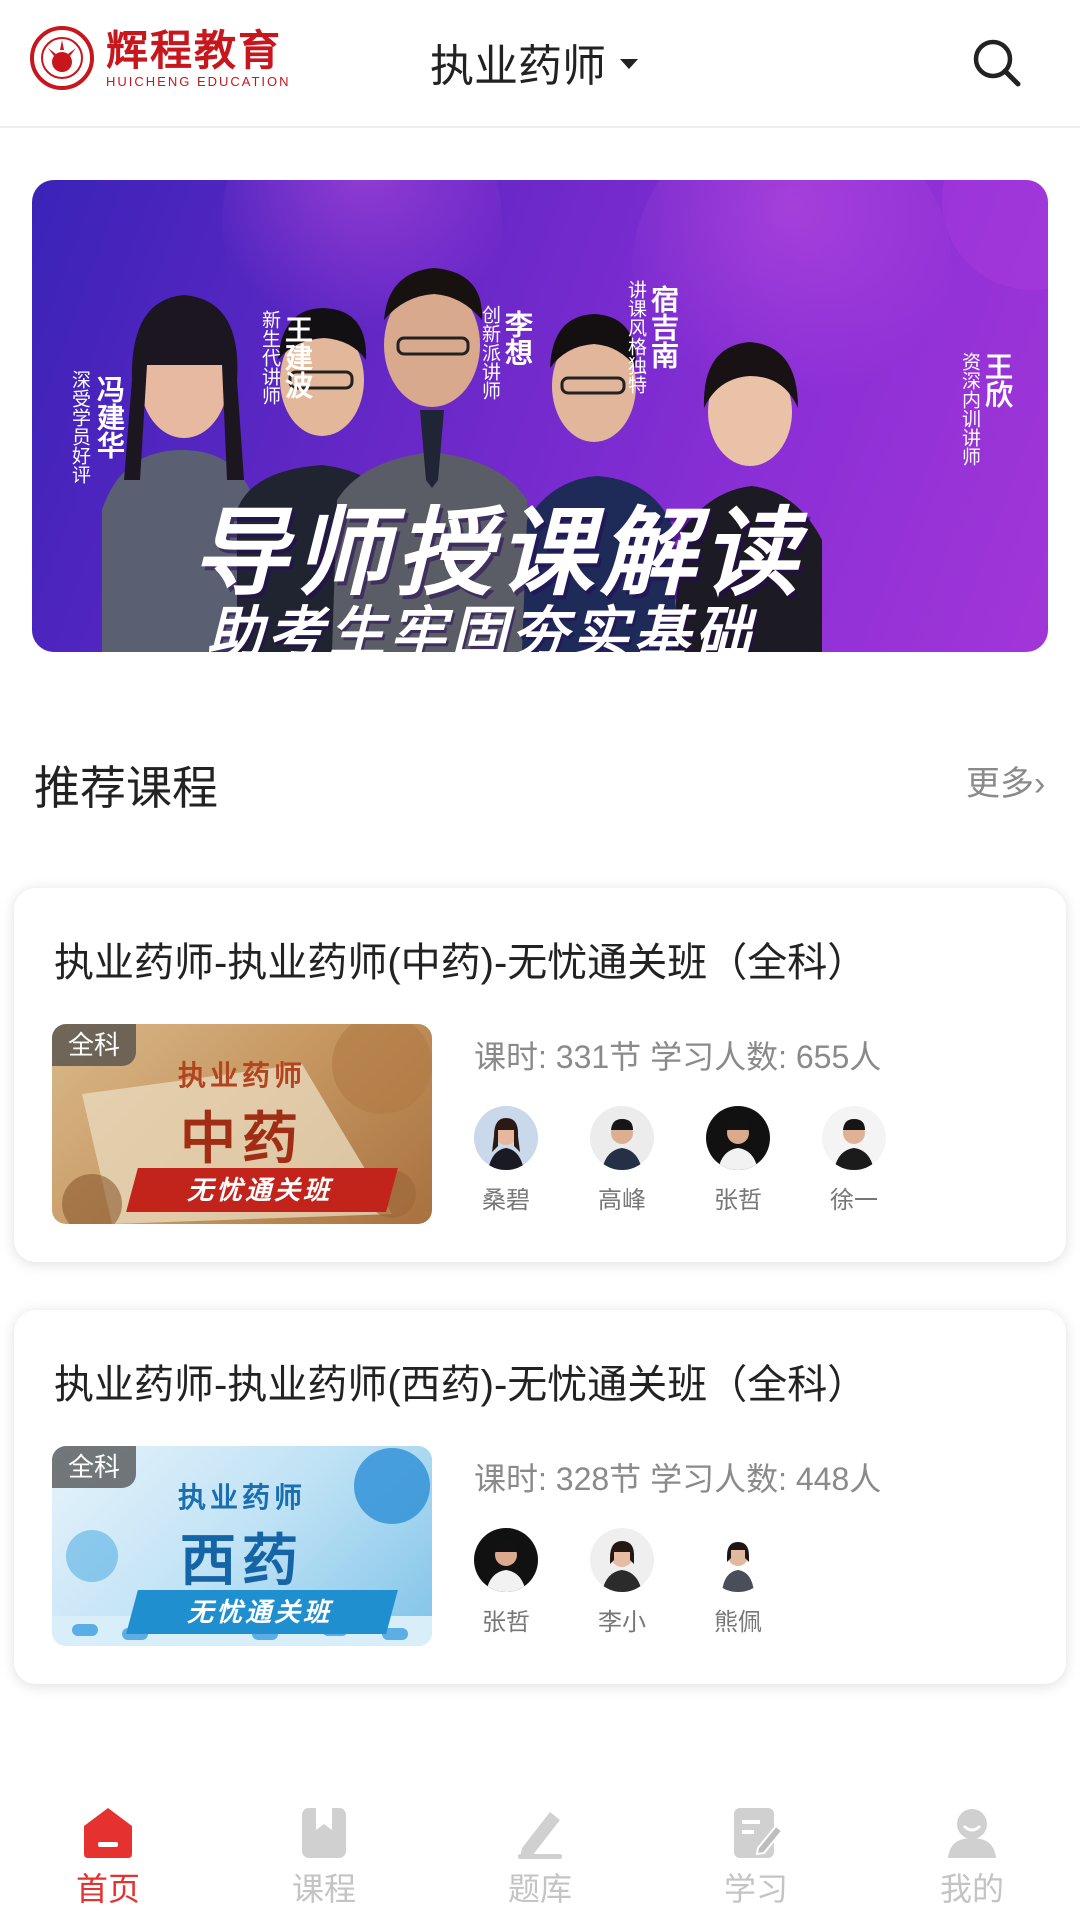 The width and height of the screenshot is (1080, 1920). What do you see at coordinates (62, 58) in the screenshot?
I see `logo-emblem-icon` at bounding box center [62, 58].